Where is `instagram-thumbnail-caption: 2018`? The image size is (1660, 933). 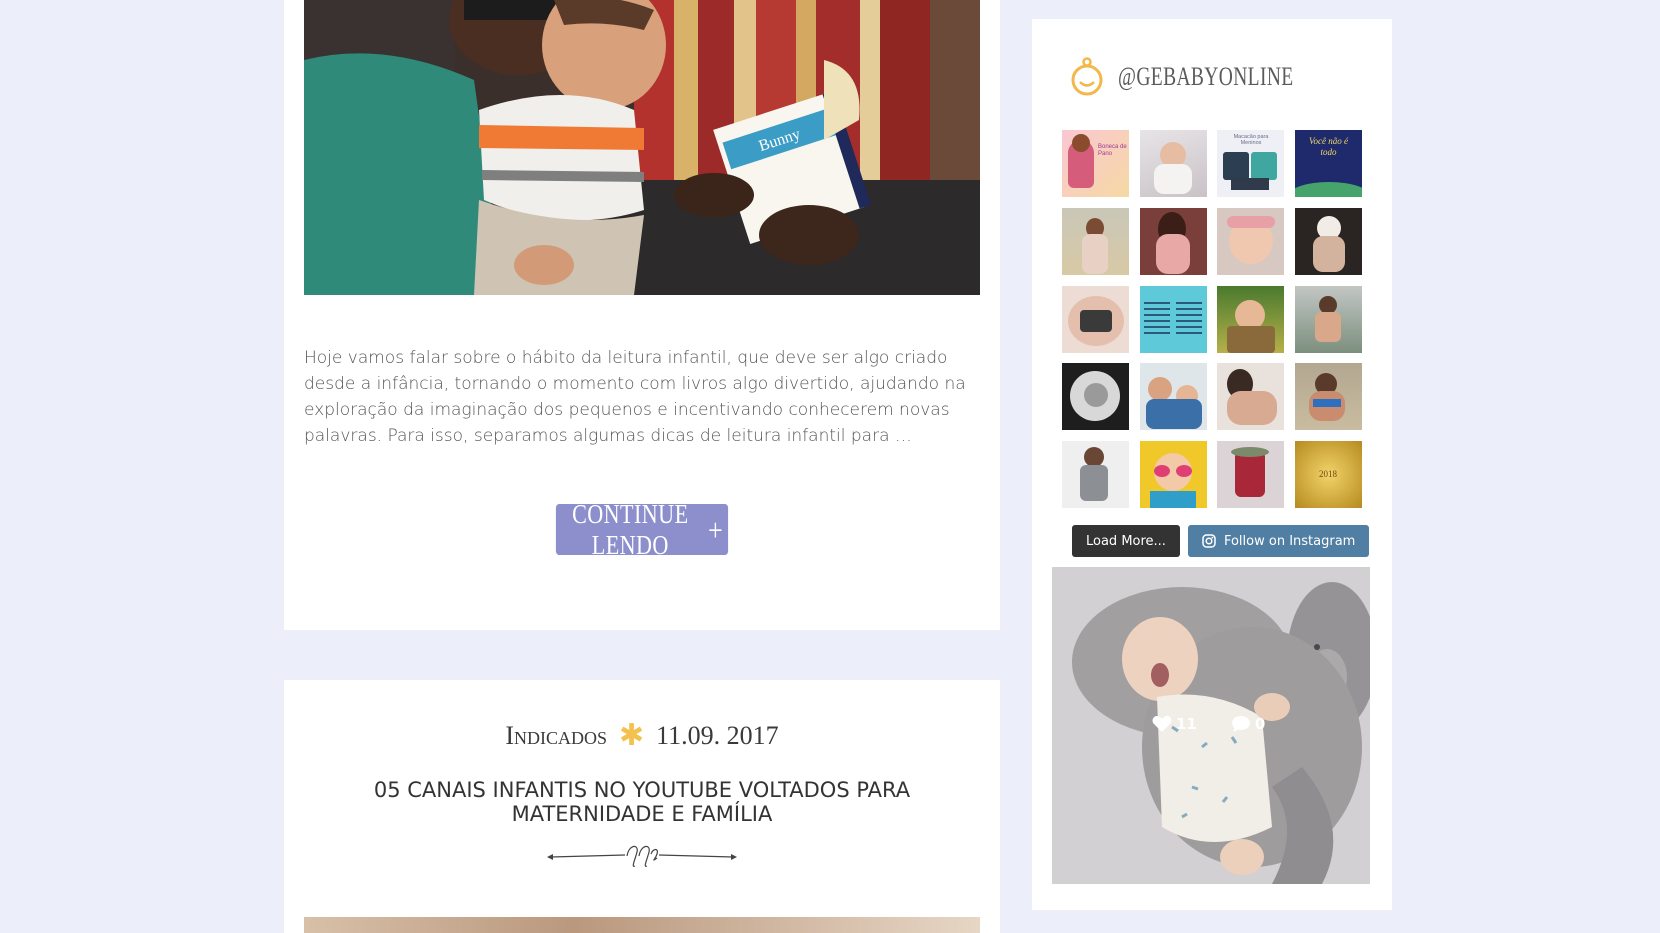
instagram-thumbnail-caption: 2018 is located at coordinates (1328, 474).